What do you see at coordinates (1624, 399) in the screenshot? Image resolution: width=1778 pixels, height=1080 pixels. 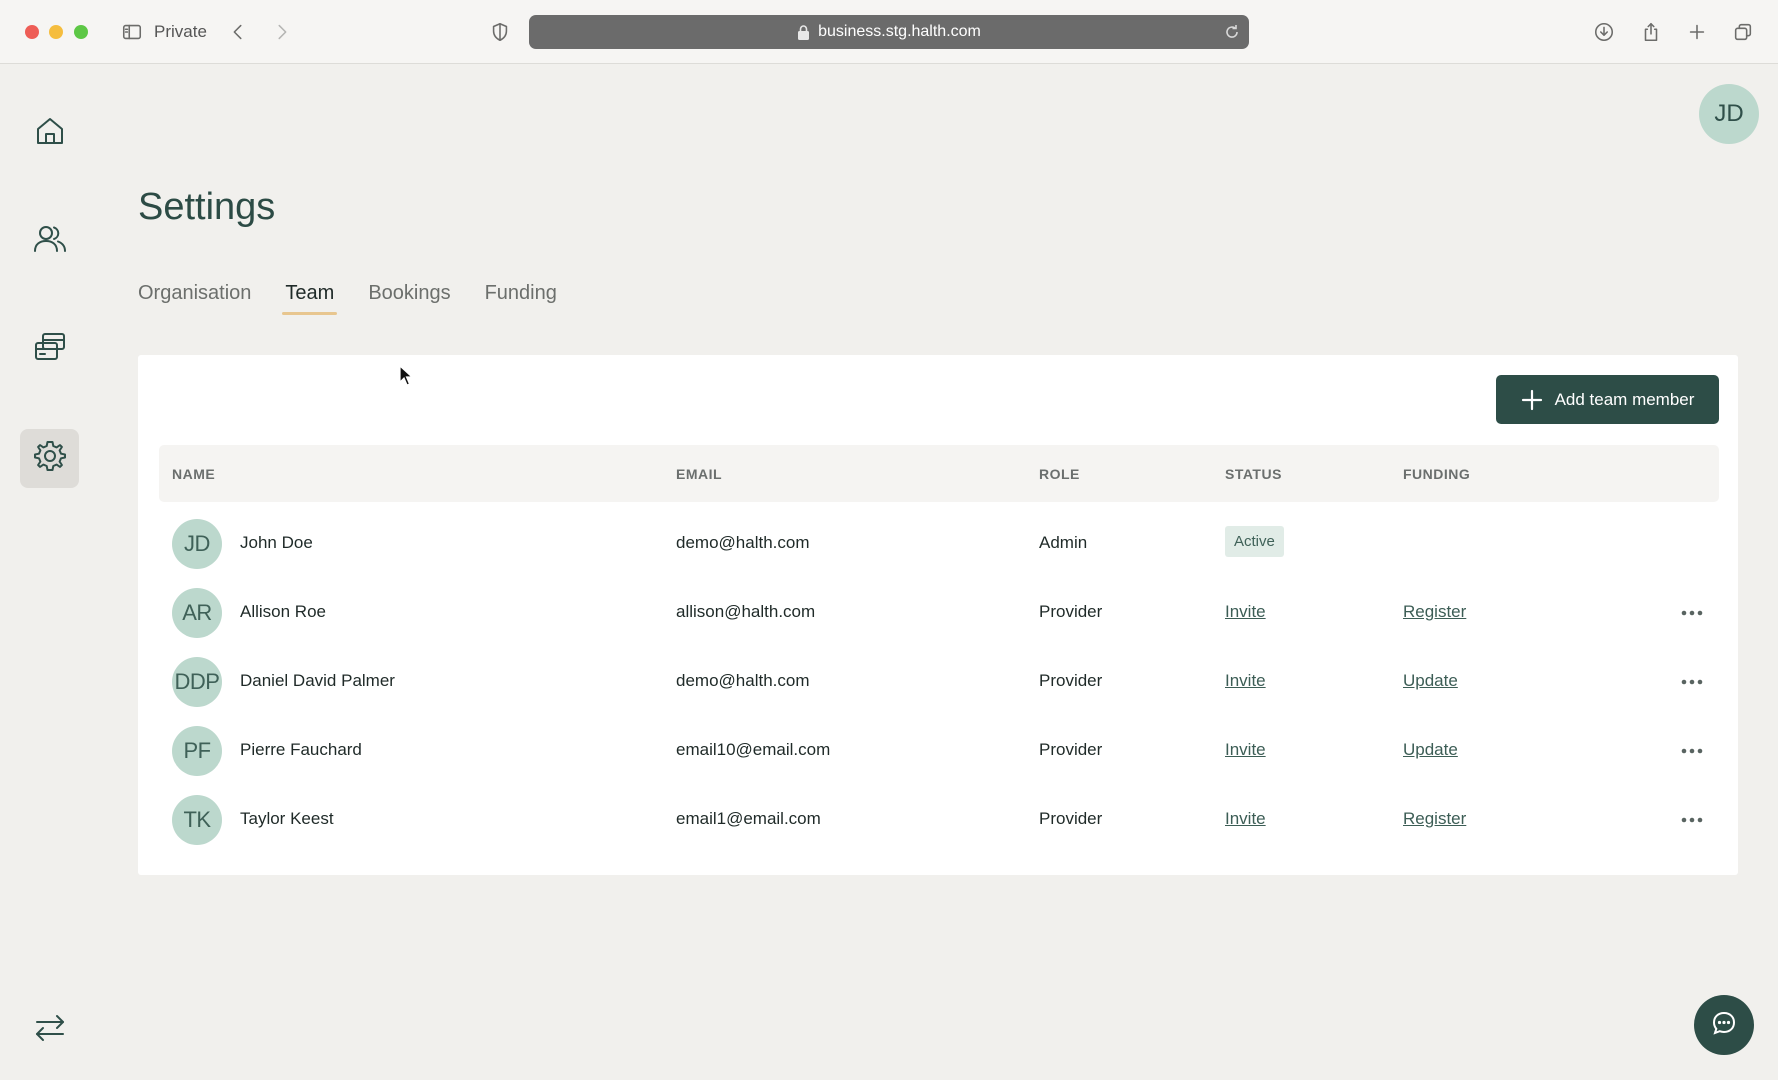 I see `add-team-member-label: Add team member` at bounding box center [1624, 399].